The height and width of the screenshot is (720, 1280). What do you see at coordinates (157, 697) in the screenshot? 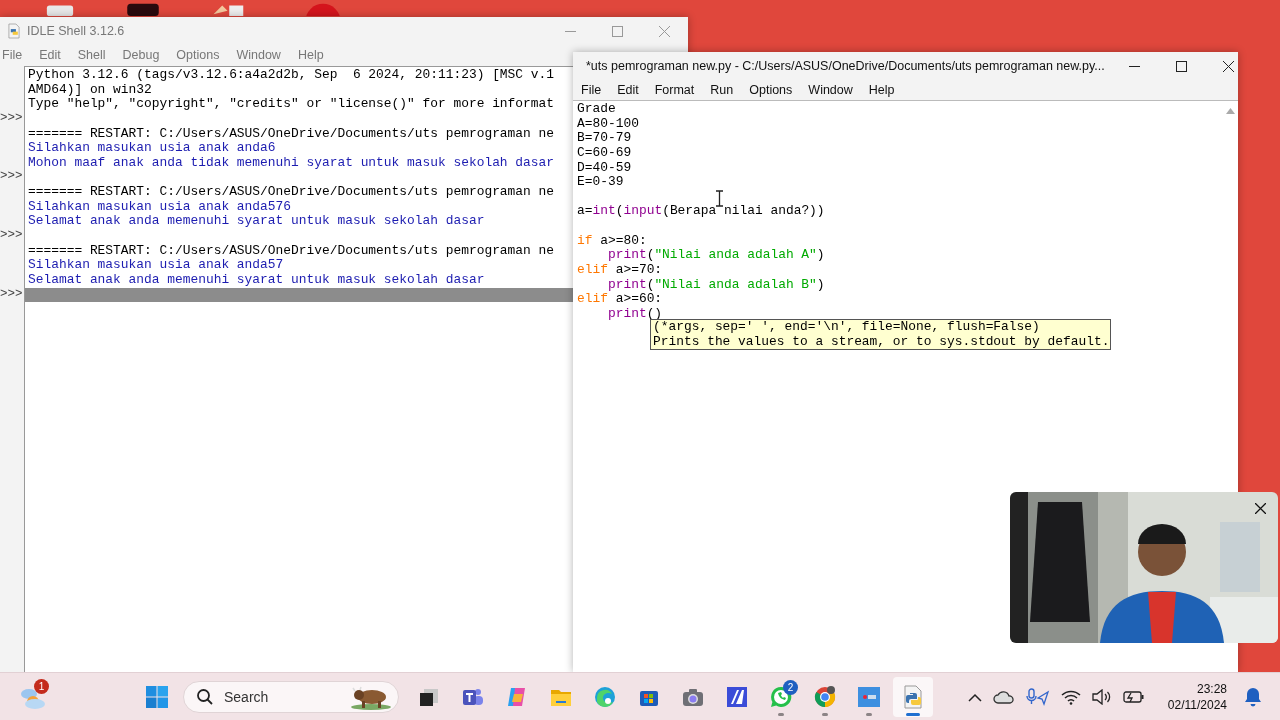
I see `windows-icon` at bounding box center [157, 697].